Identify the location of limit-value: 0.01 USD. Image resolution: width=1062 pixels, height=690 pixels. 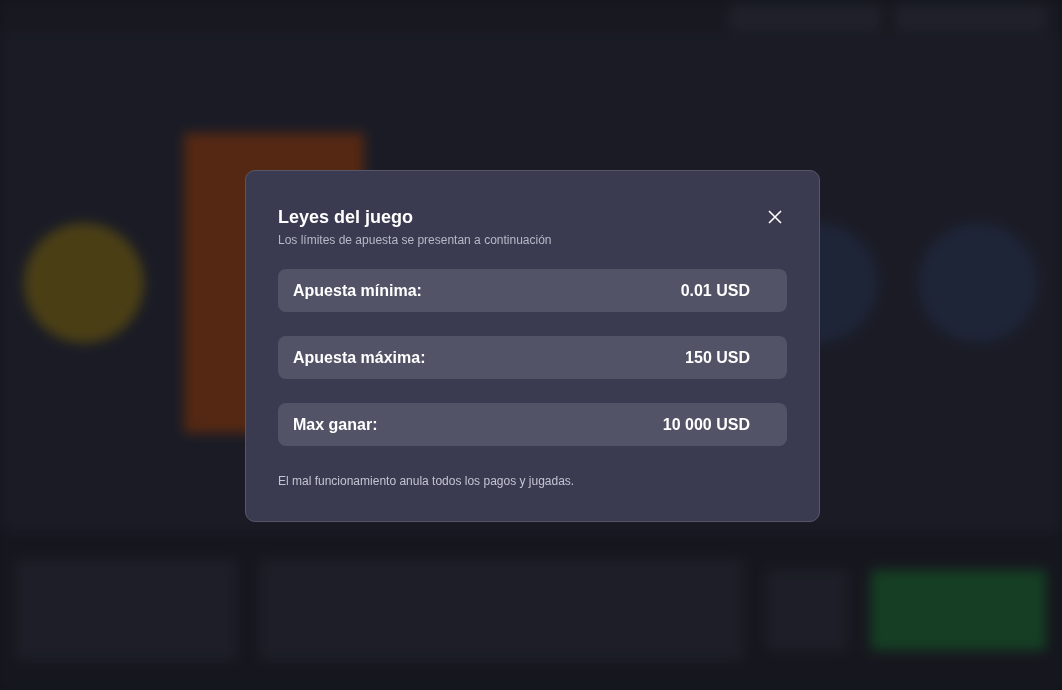
(715, 290).